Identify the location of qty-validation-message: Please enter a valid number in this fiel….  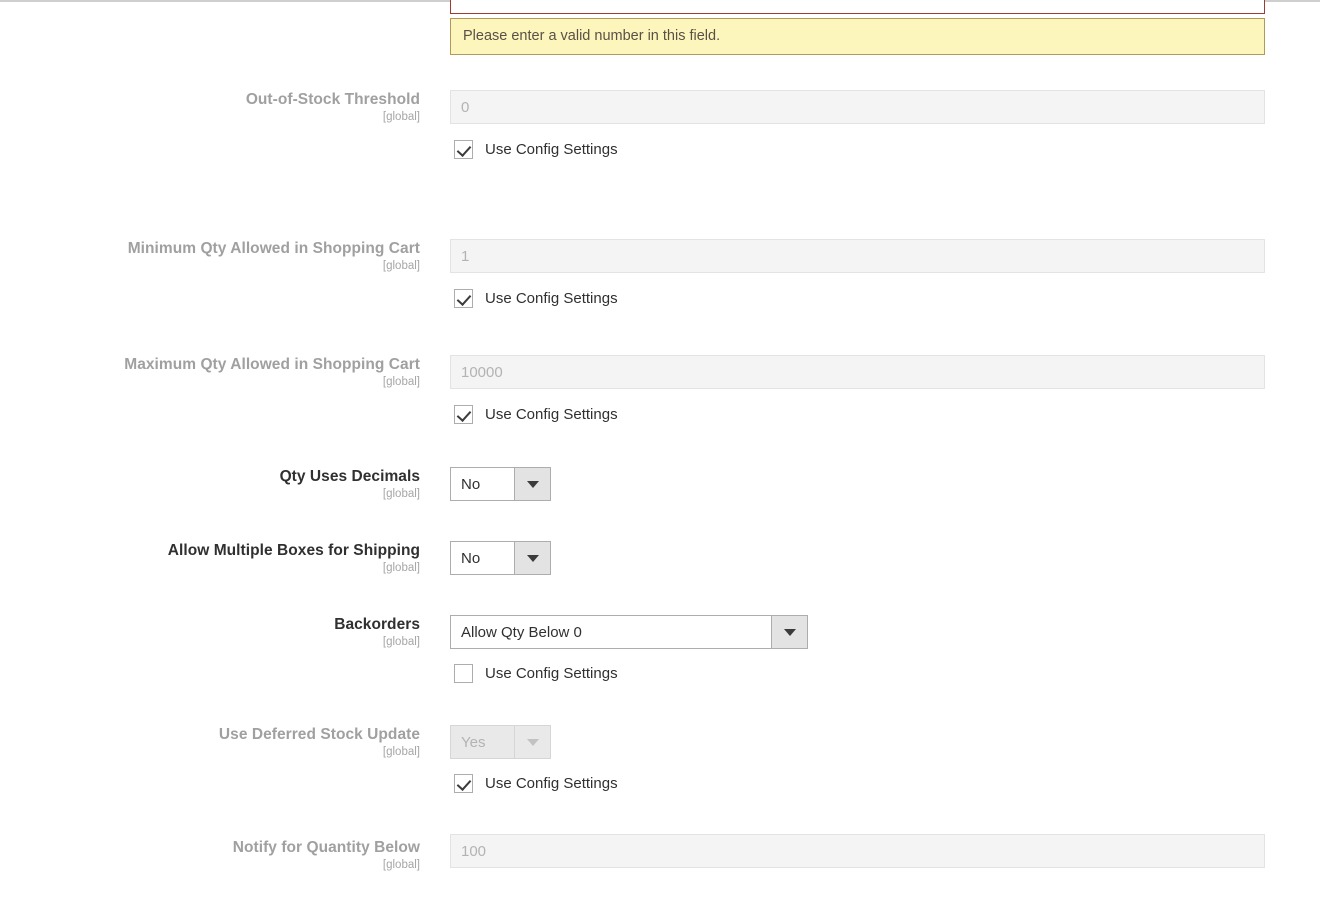
(857, 36).